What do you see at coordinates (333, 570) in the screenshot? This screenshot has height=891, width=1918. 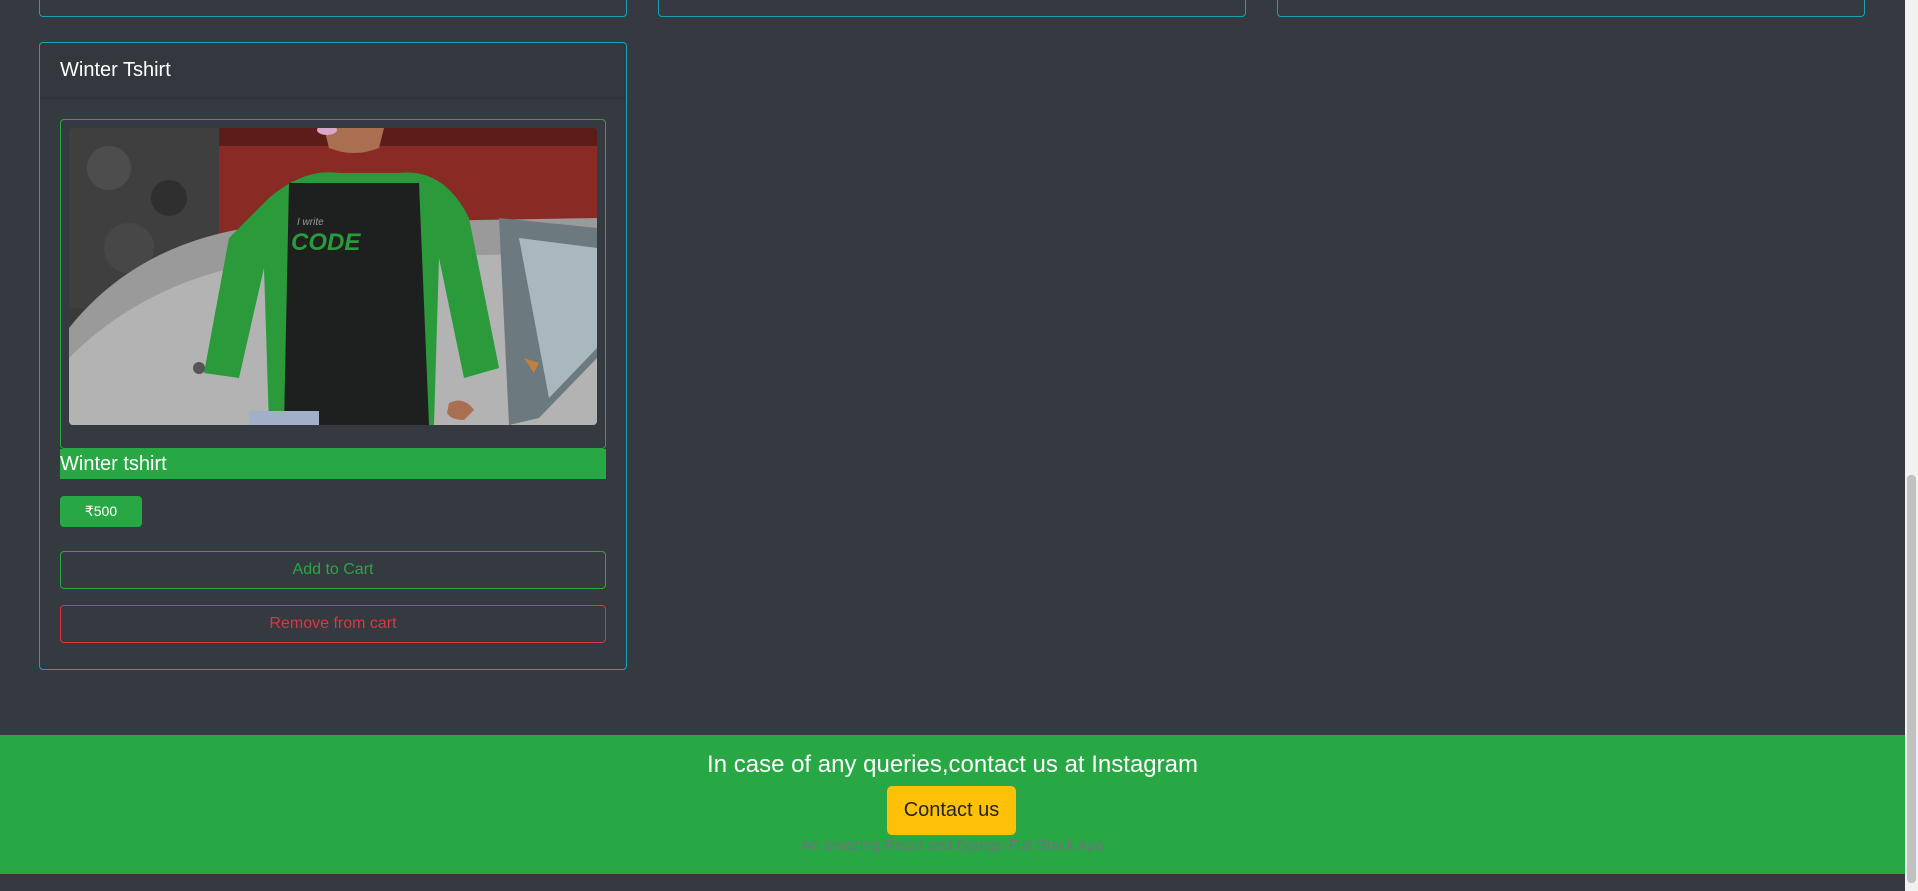 I see `add-to-cart-button: Add to Cart` at bounding box center [333, 570].